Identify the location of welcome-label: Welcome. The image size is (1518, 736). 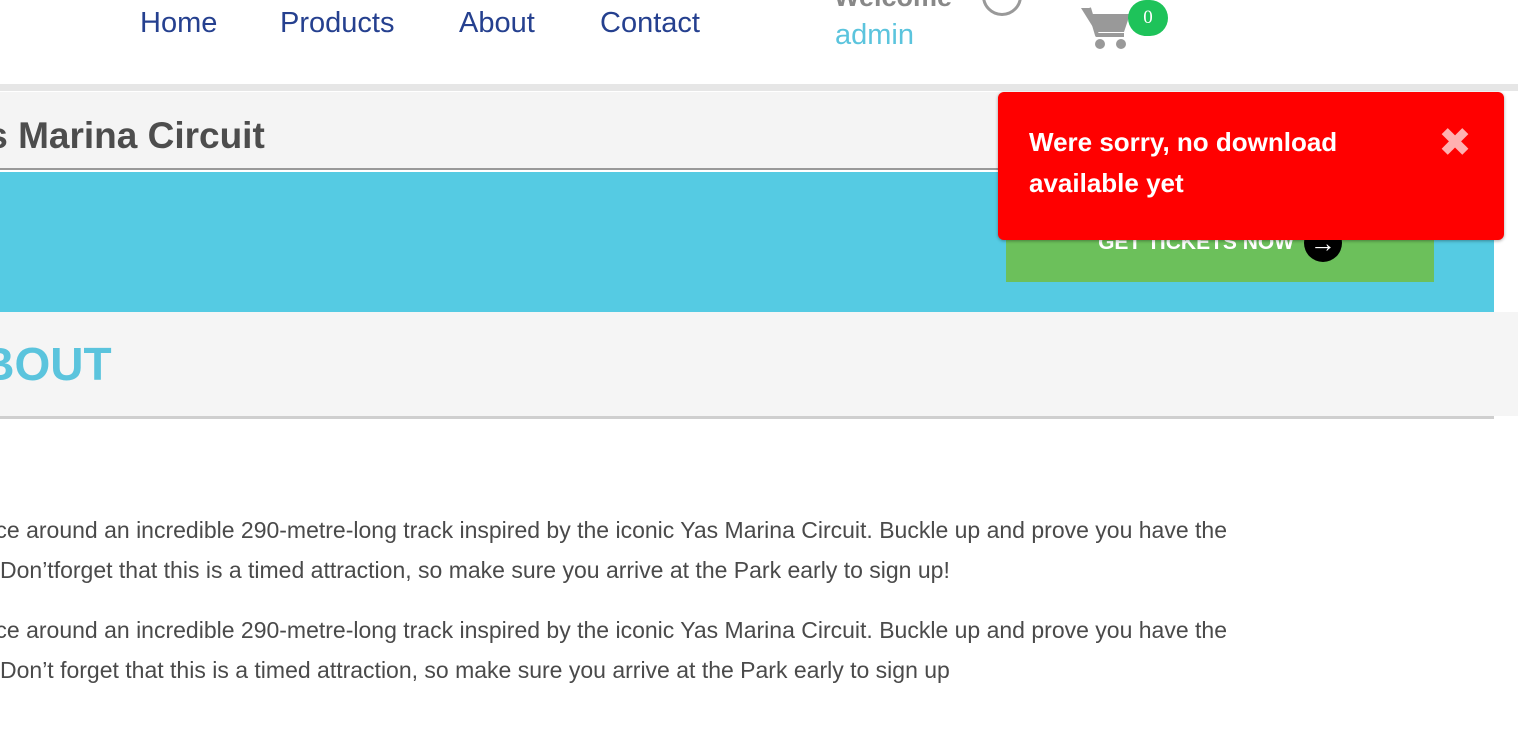
(893, 6).